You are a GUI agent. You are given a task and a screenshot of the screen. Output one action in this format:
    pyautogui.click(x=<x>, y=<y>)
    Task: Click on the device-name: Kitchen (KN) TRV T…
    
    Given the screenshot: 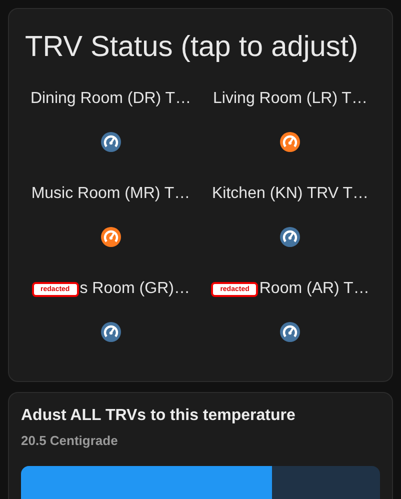 What is the action you would take?
    pyautogui.click(x=290, y=194)
    